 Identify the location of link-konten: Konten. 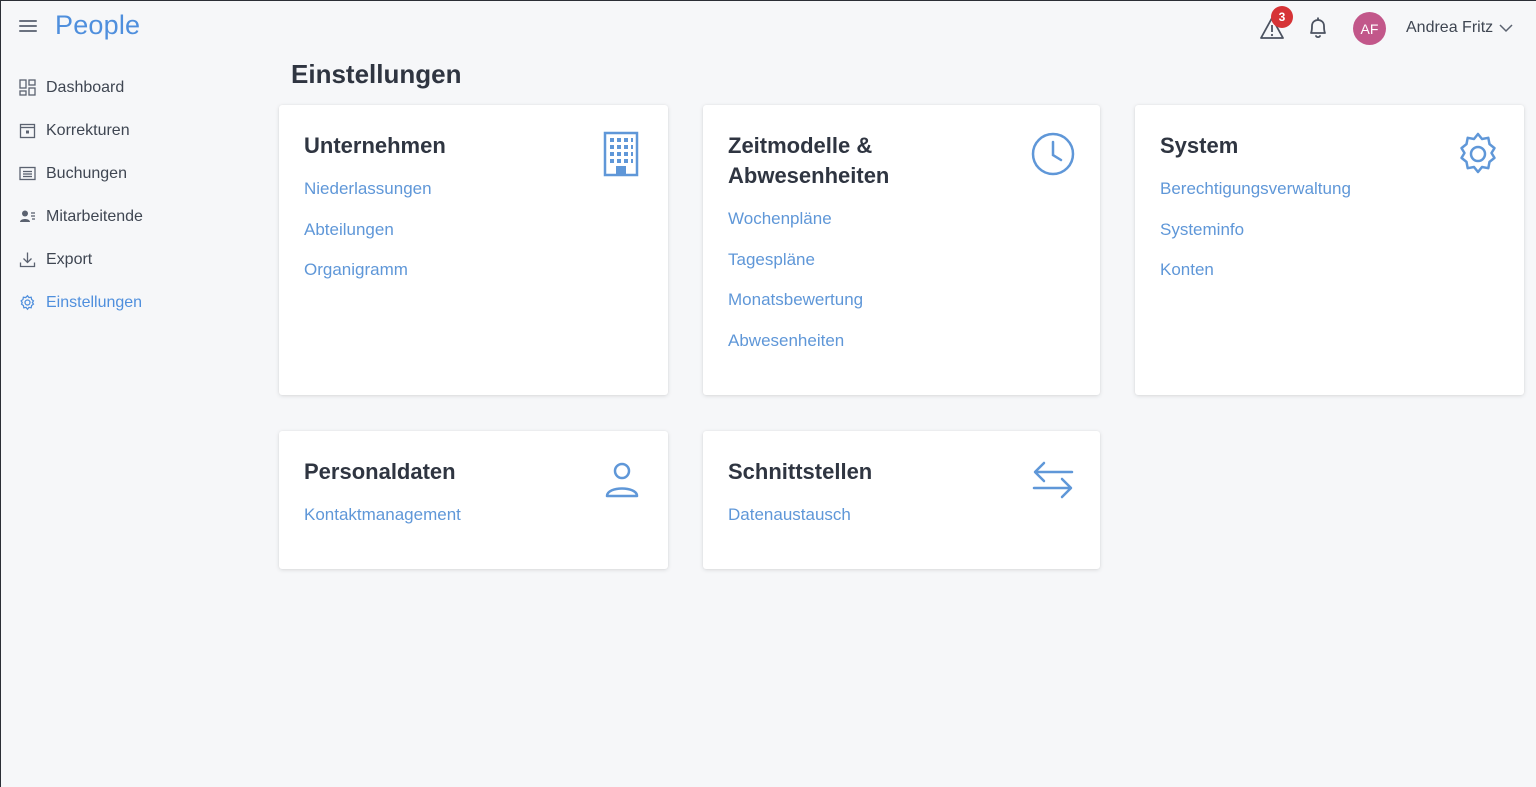
(1255, 280).